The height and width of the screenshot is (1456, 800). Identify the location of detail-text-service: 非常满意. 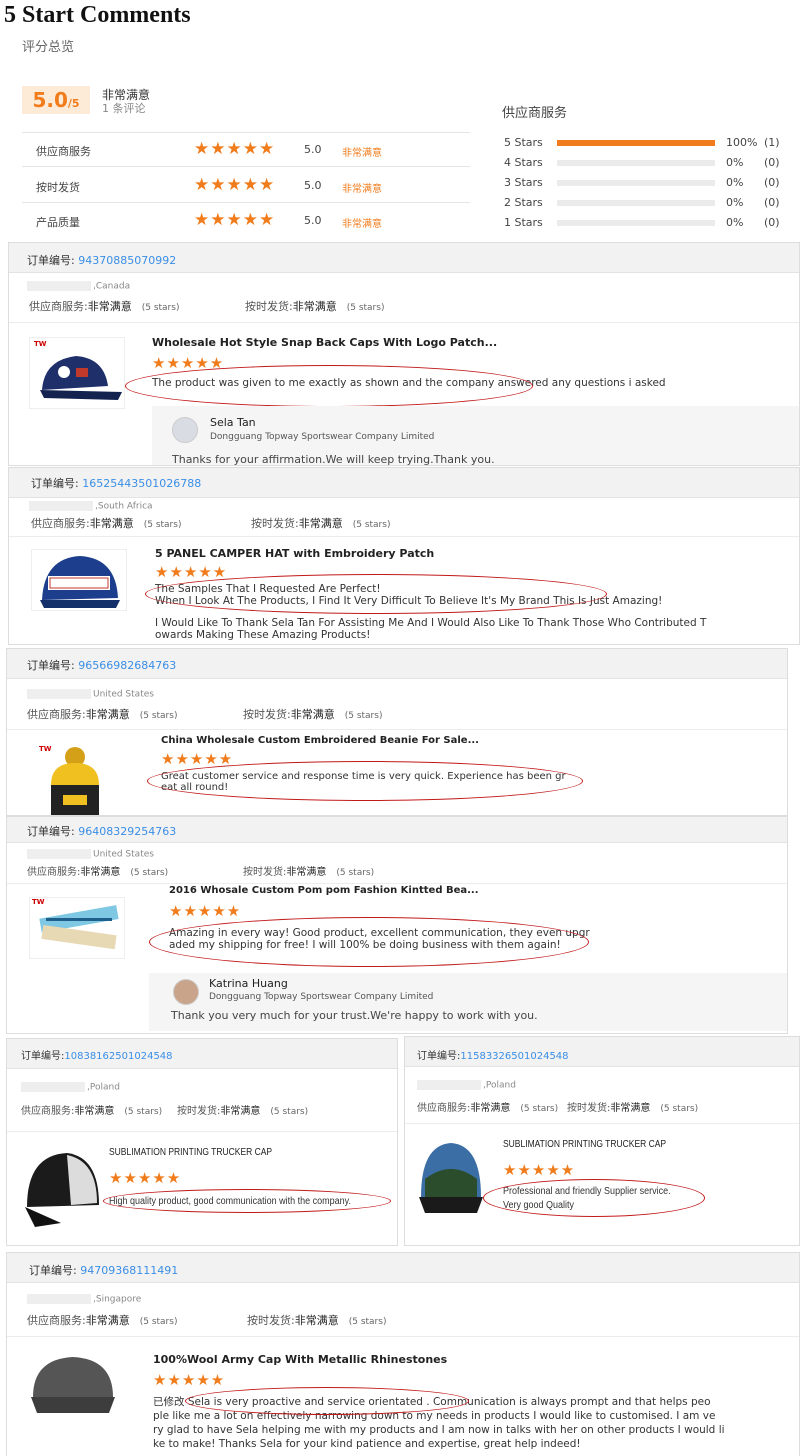
(362, 153).